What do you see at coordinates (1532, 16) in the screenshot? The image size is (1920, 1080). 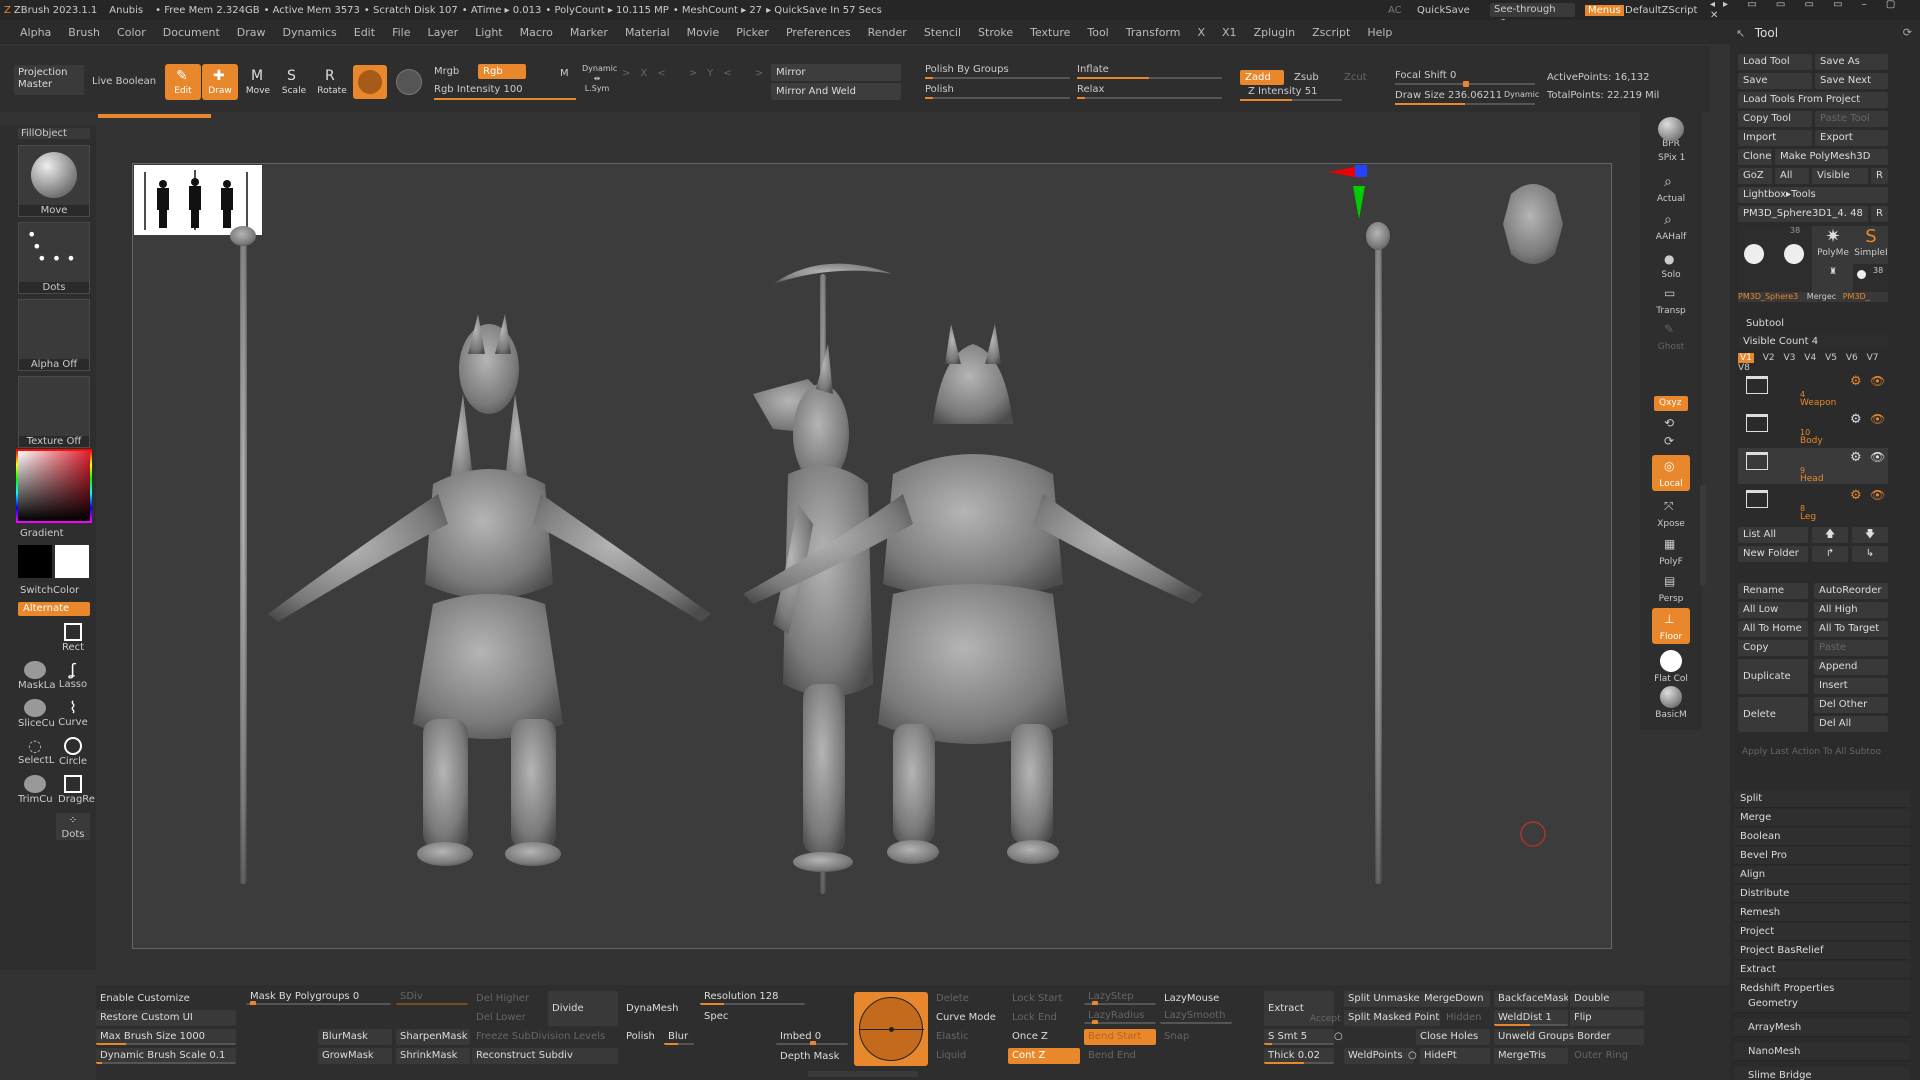 I see `see-through-slider: See-through 0` at bounding box center [1532, 16].